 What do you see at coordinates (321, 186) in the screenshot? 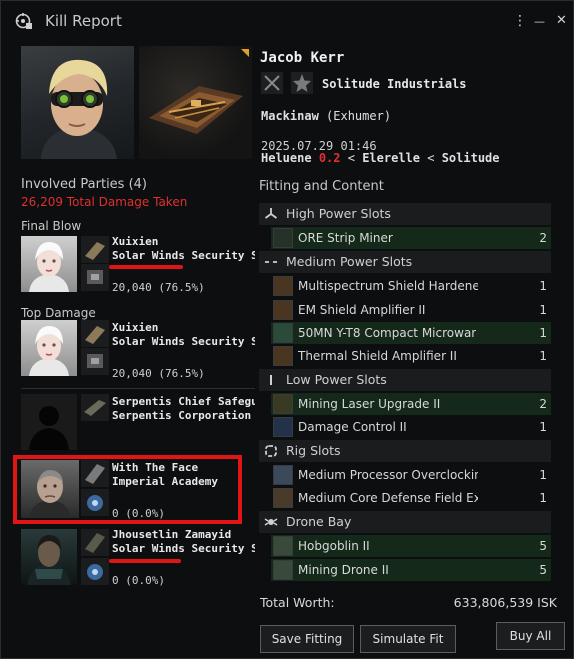
I see `fitting-header: Fitting and Content` at bounding box center [321, 186].